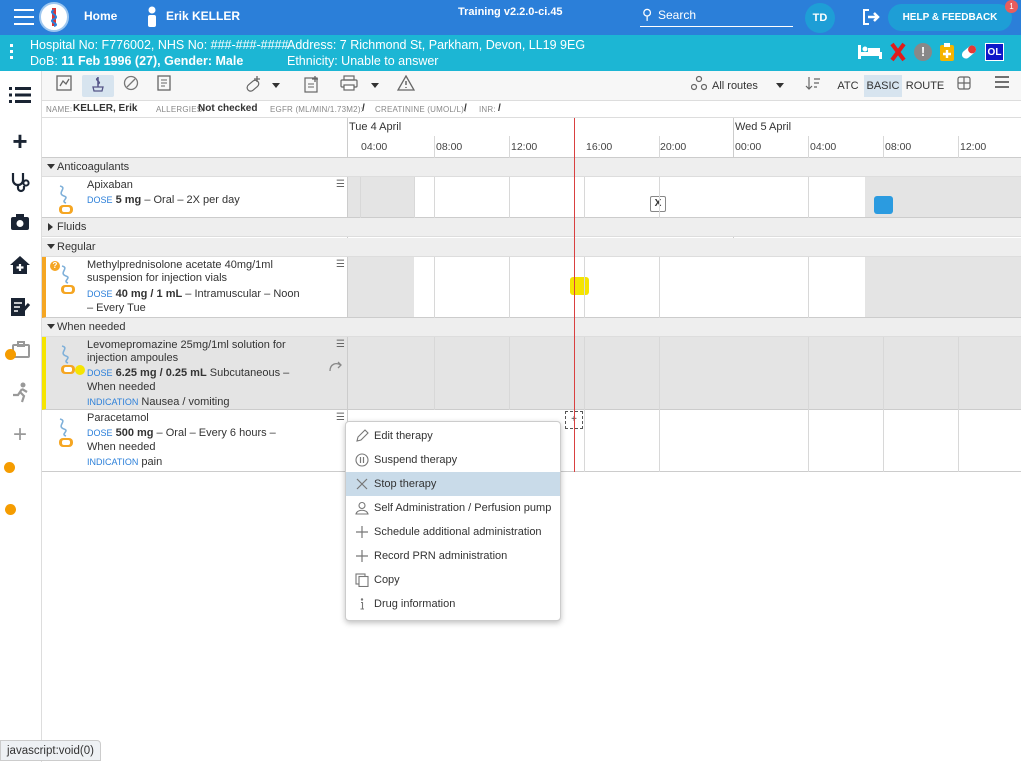 This screenshot has width=1021, height=762. I want to click on medication-indication: INDICATION pain, so click(197, 462).